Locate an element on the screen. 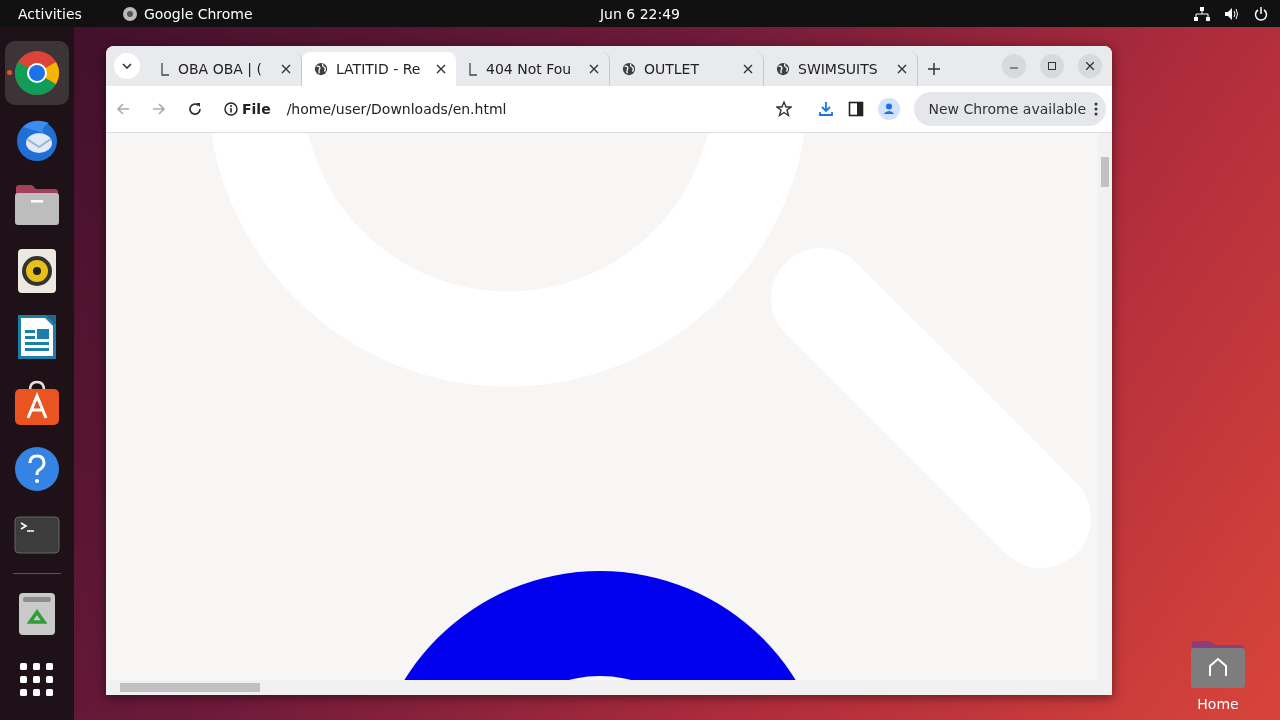 The image size is (1280, 720). url-text: /home/user/Downloads/en.html is located at coordinates (396, 109).